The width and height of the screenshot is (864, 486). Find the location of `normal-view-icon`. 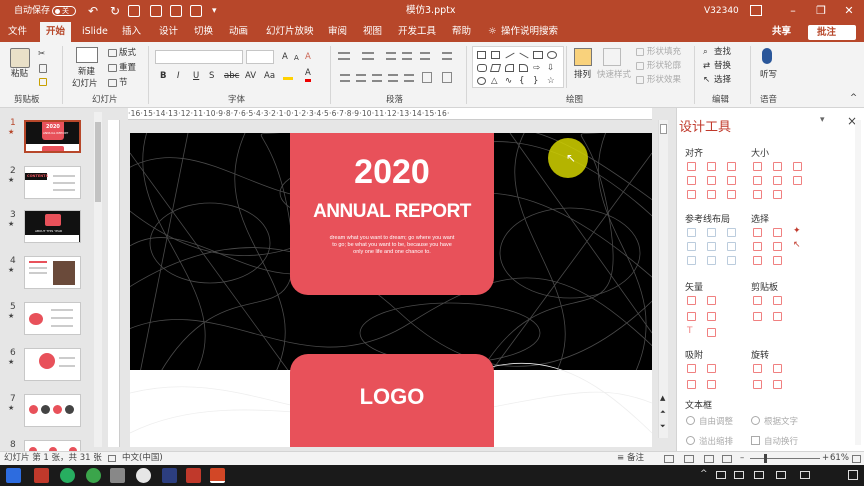

normal-view-icon is located at coordinates (669, 459).